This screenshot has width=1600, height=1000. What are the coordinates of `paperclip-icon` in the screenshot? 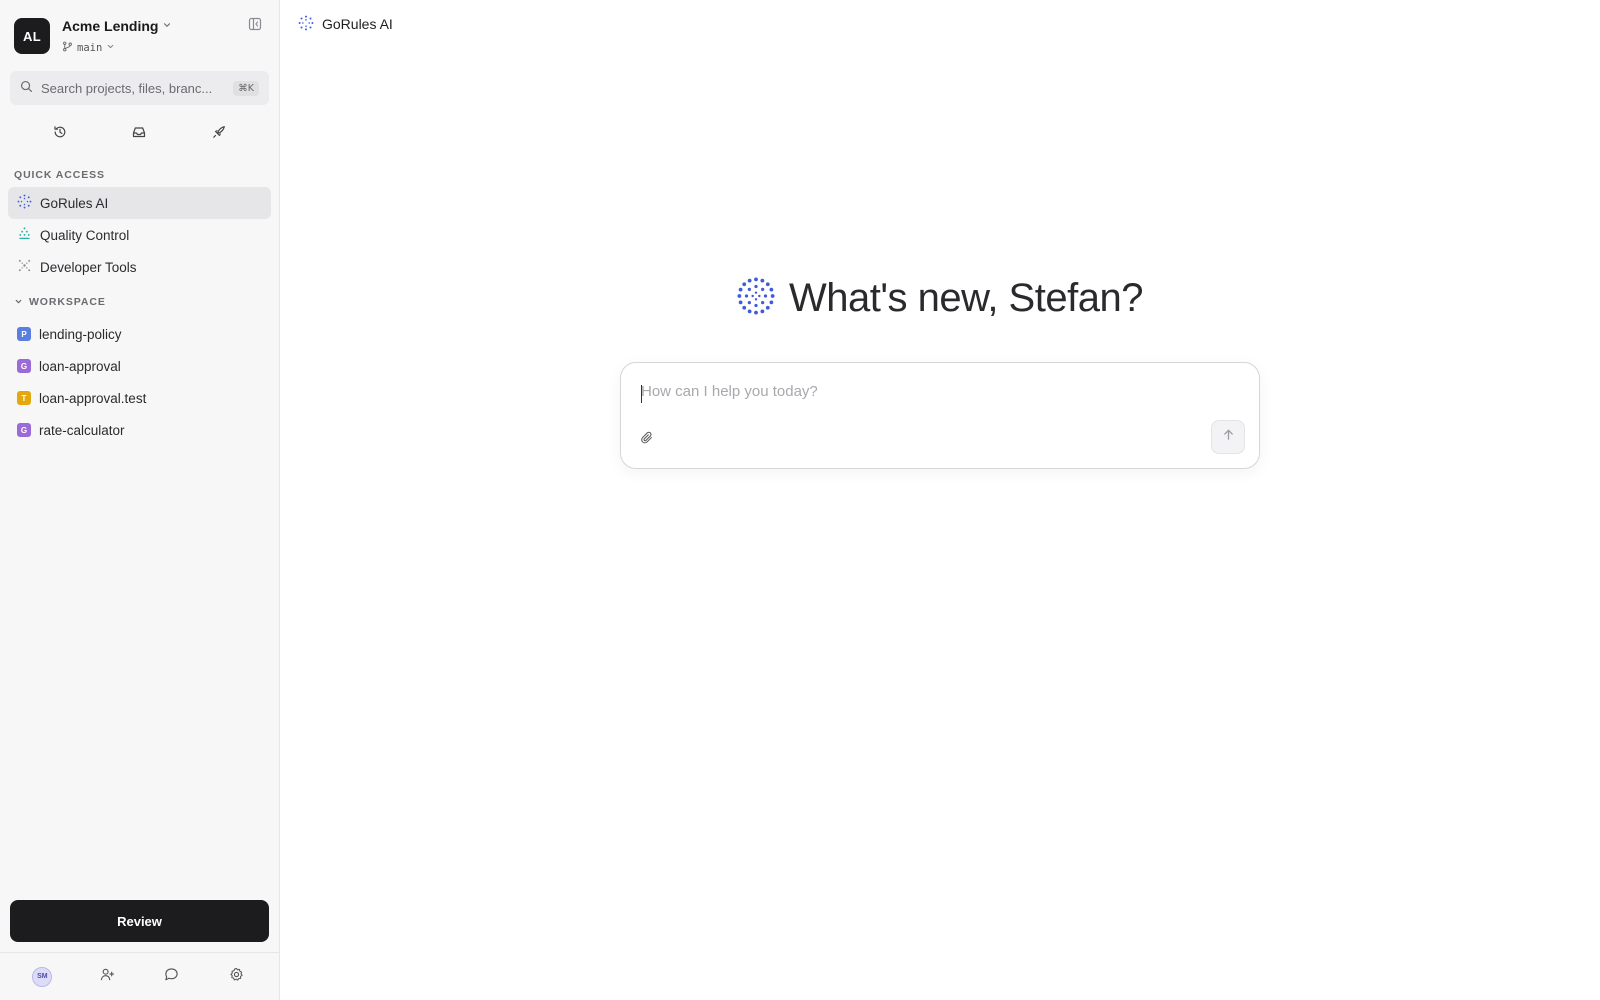 It's located at (647, 440).